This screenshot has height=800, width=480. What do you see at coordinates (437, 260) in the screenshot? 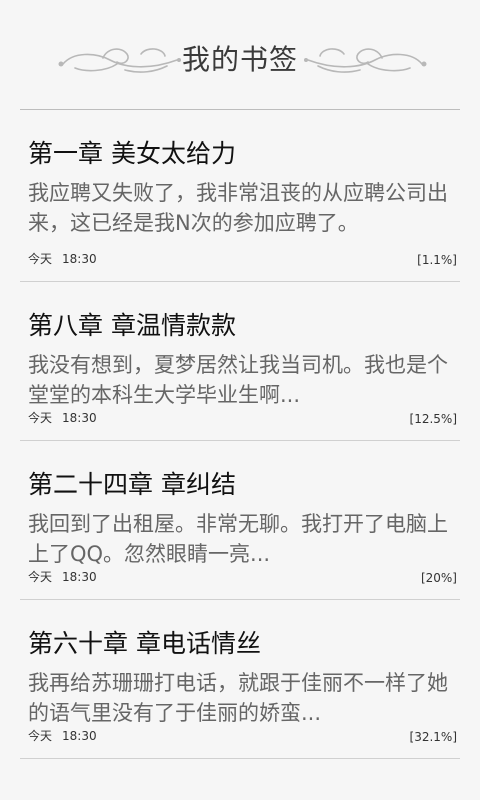
I see `reading-progress: [1.1%]` at bounding box center [437, 260].